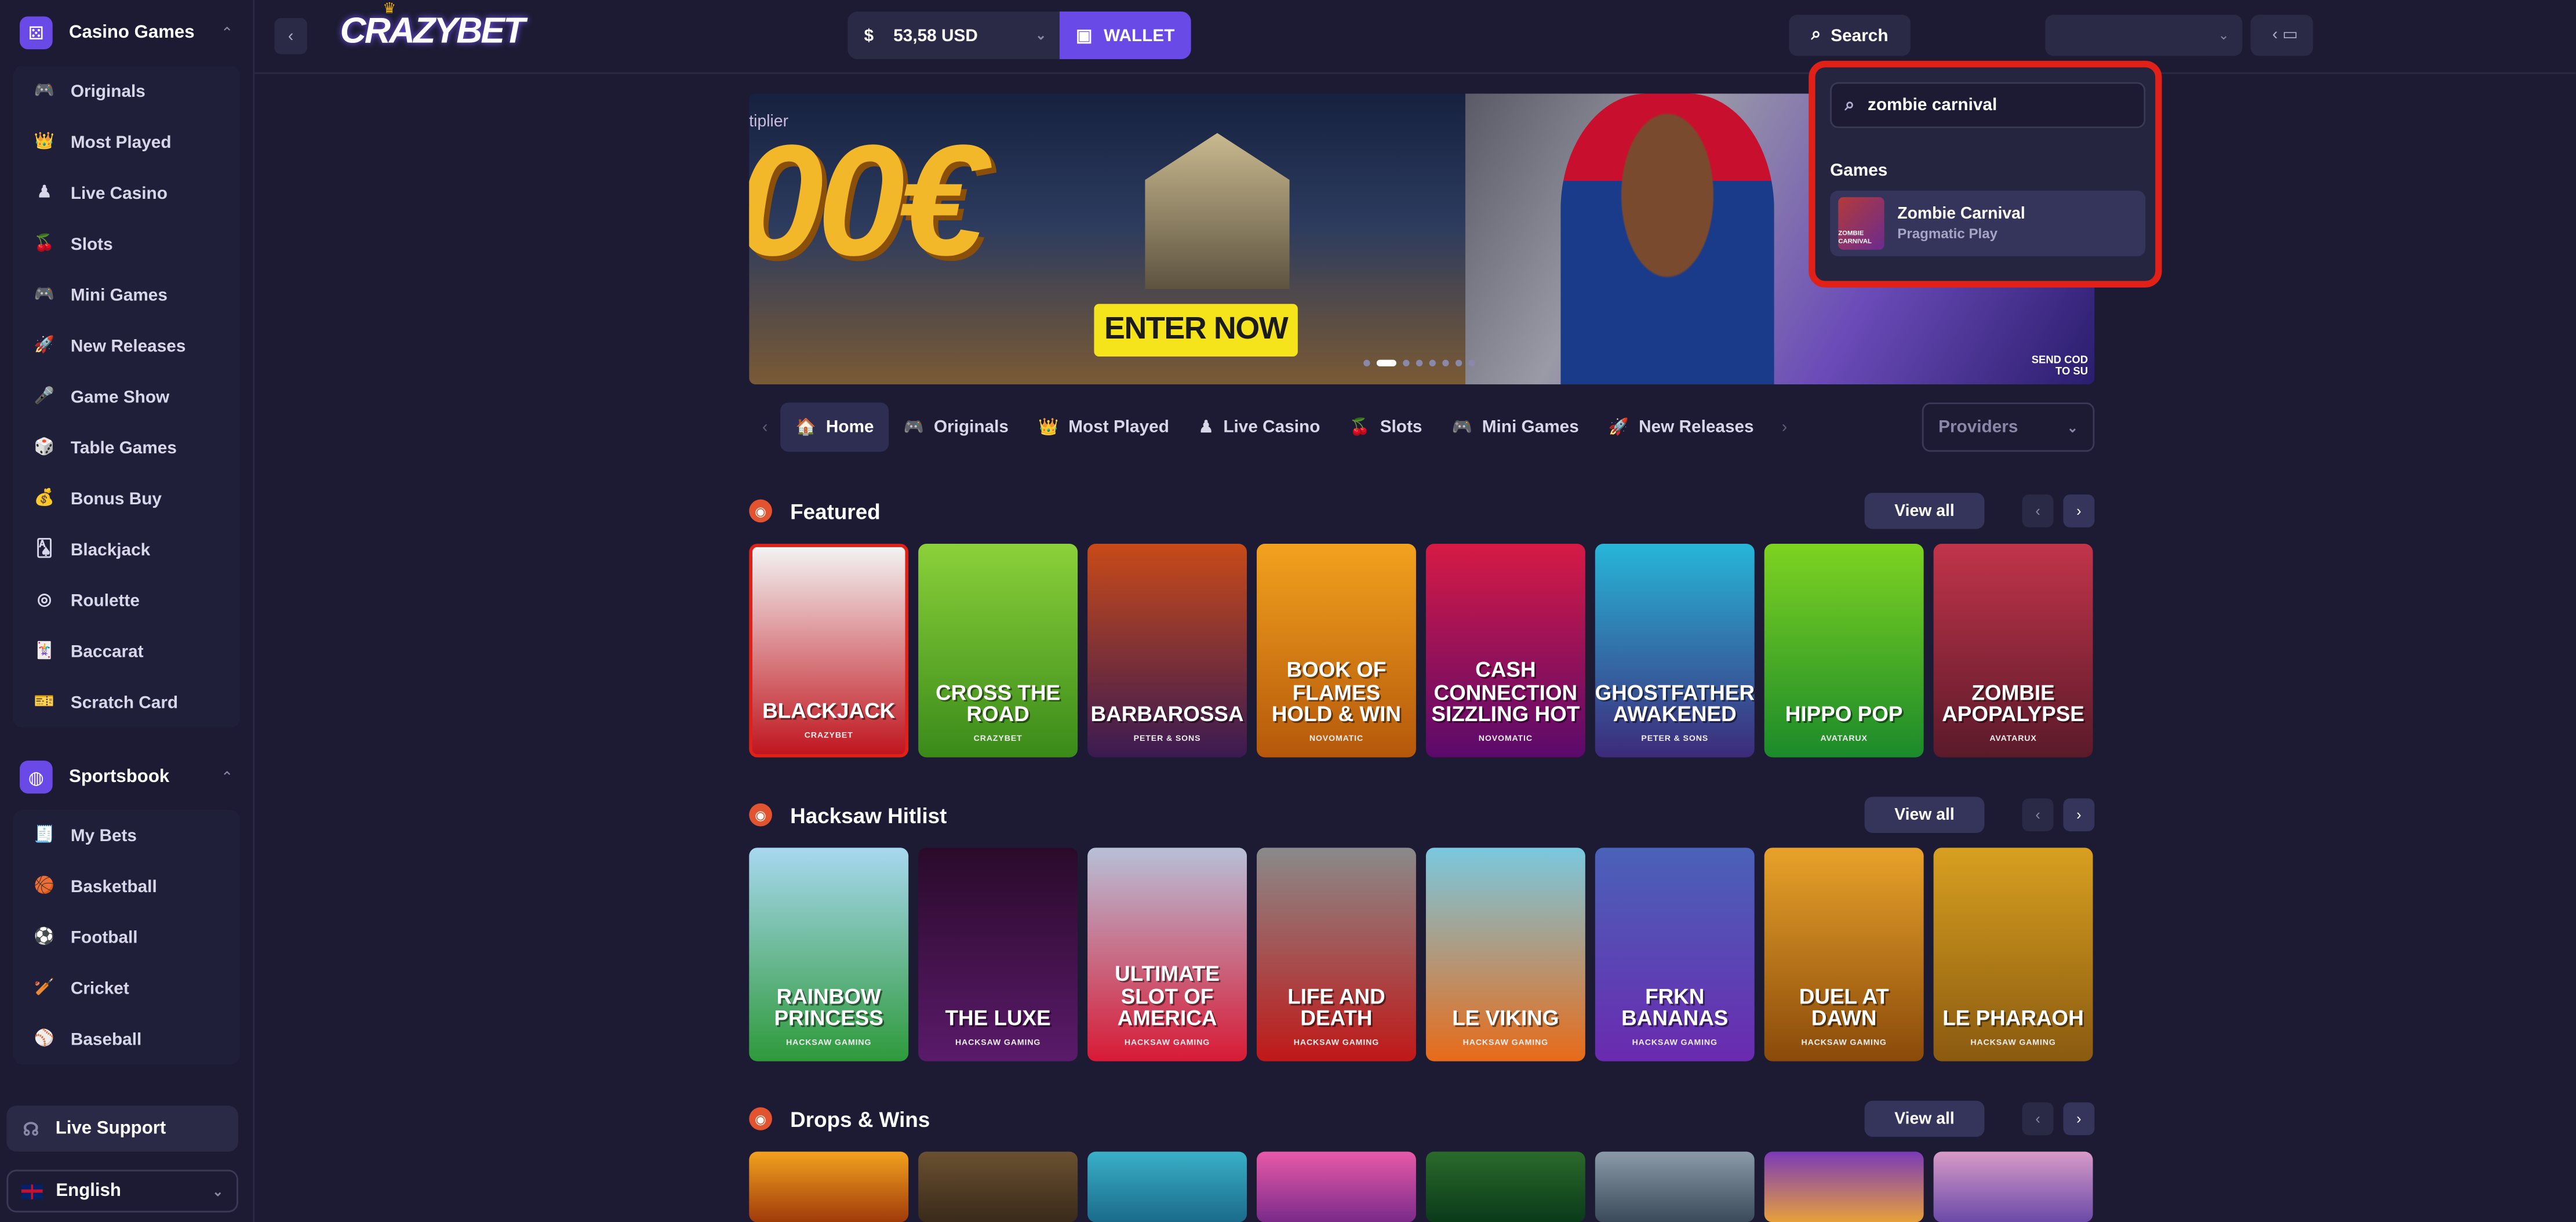  I want to click on game-card: BOOK OF FLAMES HOLD & WIN NOVOMATIC, so click(1336, 651).